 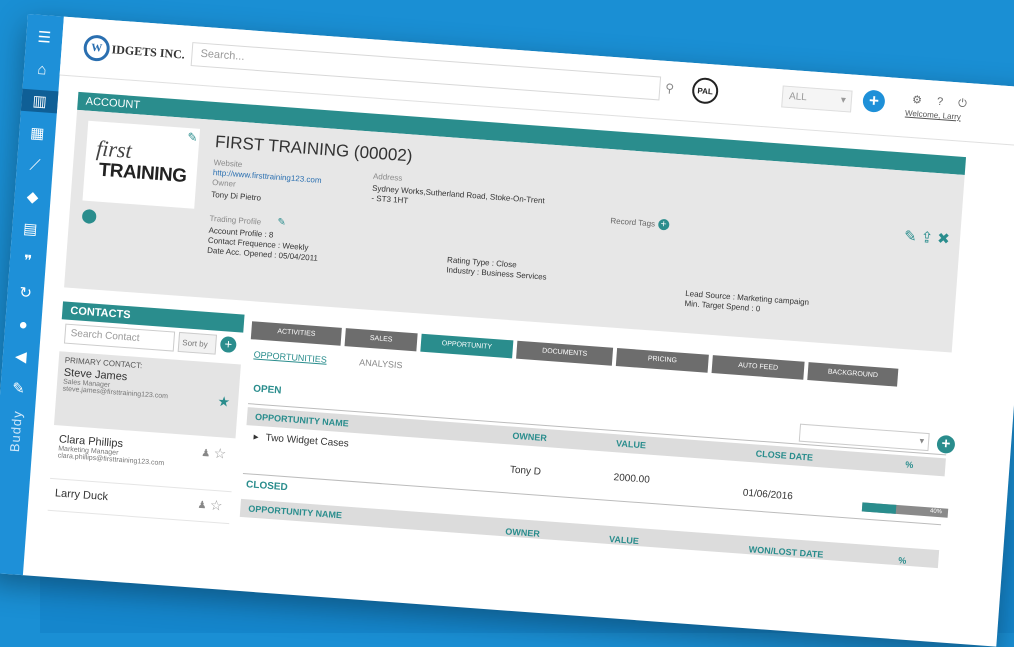 What do you see at coordinates (267, 486) in the screenshot?
I see `closed-section-title: CLOSED` at bounding box center [267, 486].